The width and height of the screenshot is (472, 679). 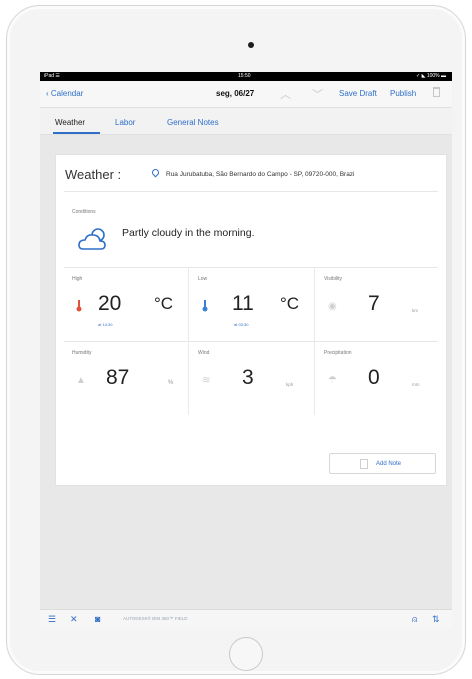 What do you see at coordinates (93, 174) in the screenshot?
I see `weather-title: Weather :` at bounding box center [93, 174].